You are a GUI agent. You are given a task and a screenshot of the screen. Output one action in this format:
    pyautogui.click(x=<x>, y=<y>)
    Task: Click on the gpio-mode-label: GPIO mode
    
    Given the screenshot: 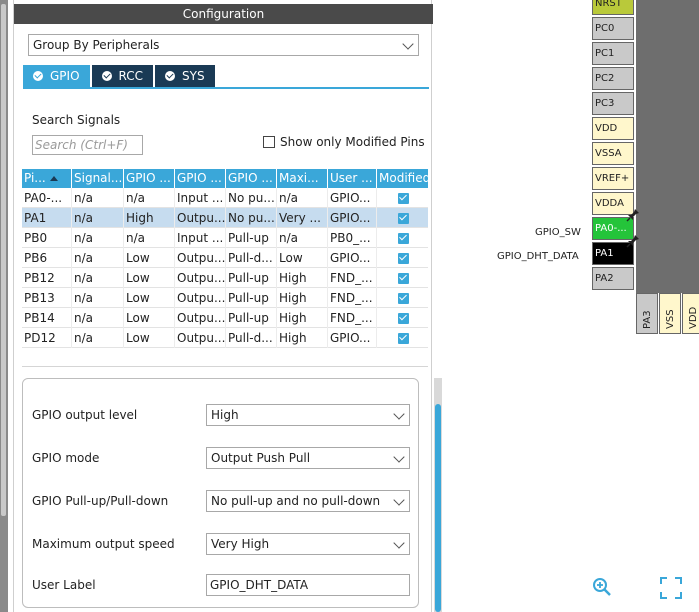 What is the action you would take?
    pyautogui.click(x=66, y=458)
    